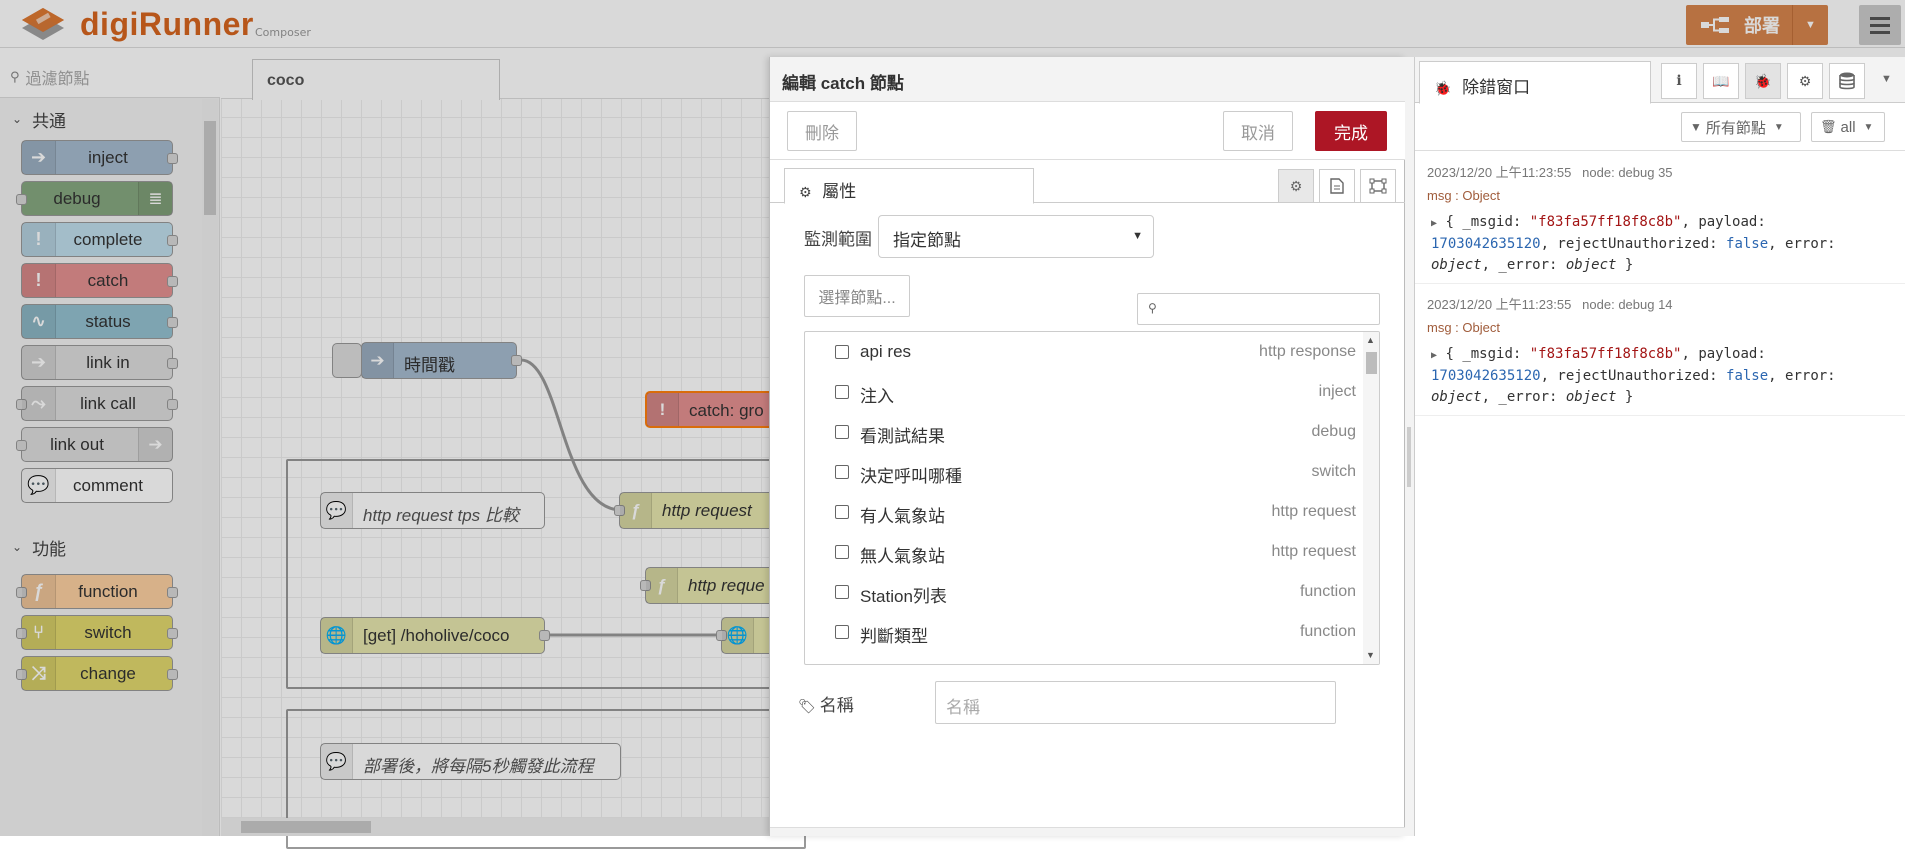 This screenshot has width=1905, height=849. What do you see at coordinates (1371, 498) in the screenshot?
I see `node-list-scrollbar: ▲ ▼` at bounding box center [1371, 498].